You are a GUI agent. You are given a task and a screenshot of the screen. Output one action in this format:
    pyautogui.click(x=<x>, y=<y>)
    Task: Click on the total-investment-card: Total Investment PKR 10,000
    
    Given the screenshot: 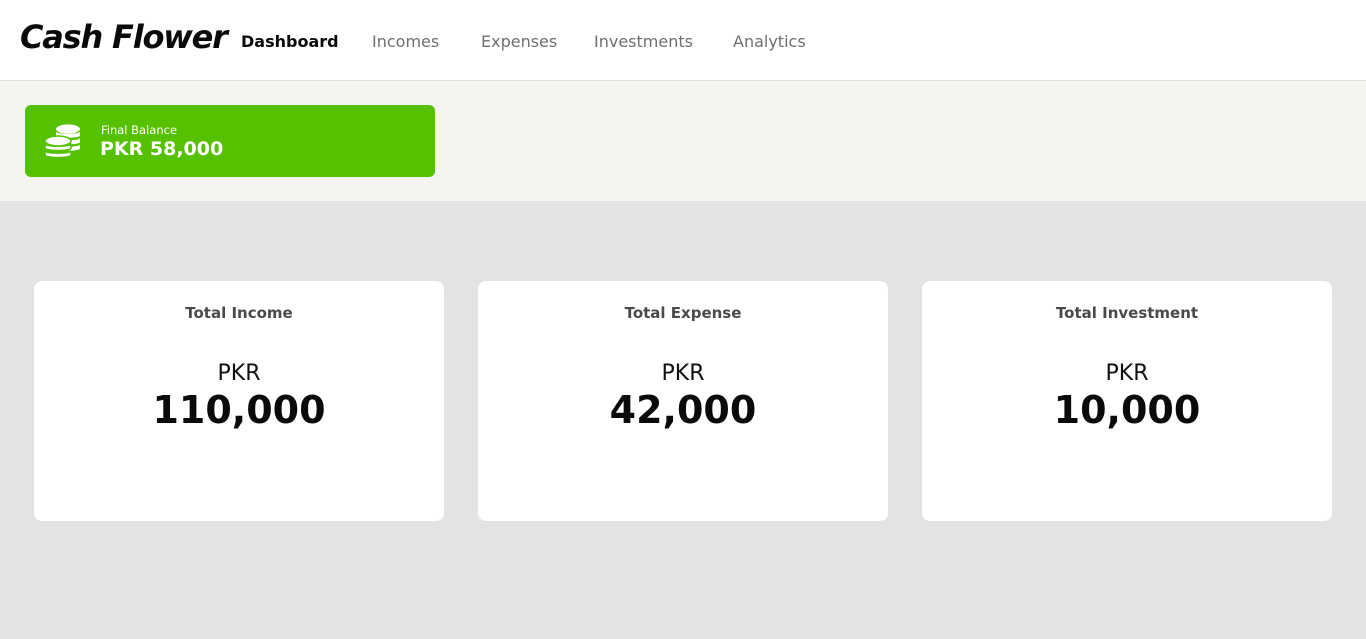 What is the action you would take?
    pyautogui.click(x=1127, y=401)
    